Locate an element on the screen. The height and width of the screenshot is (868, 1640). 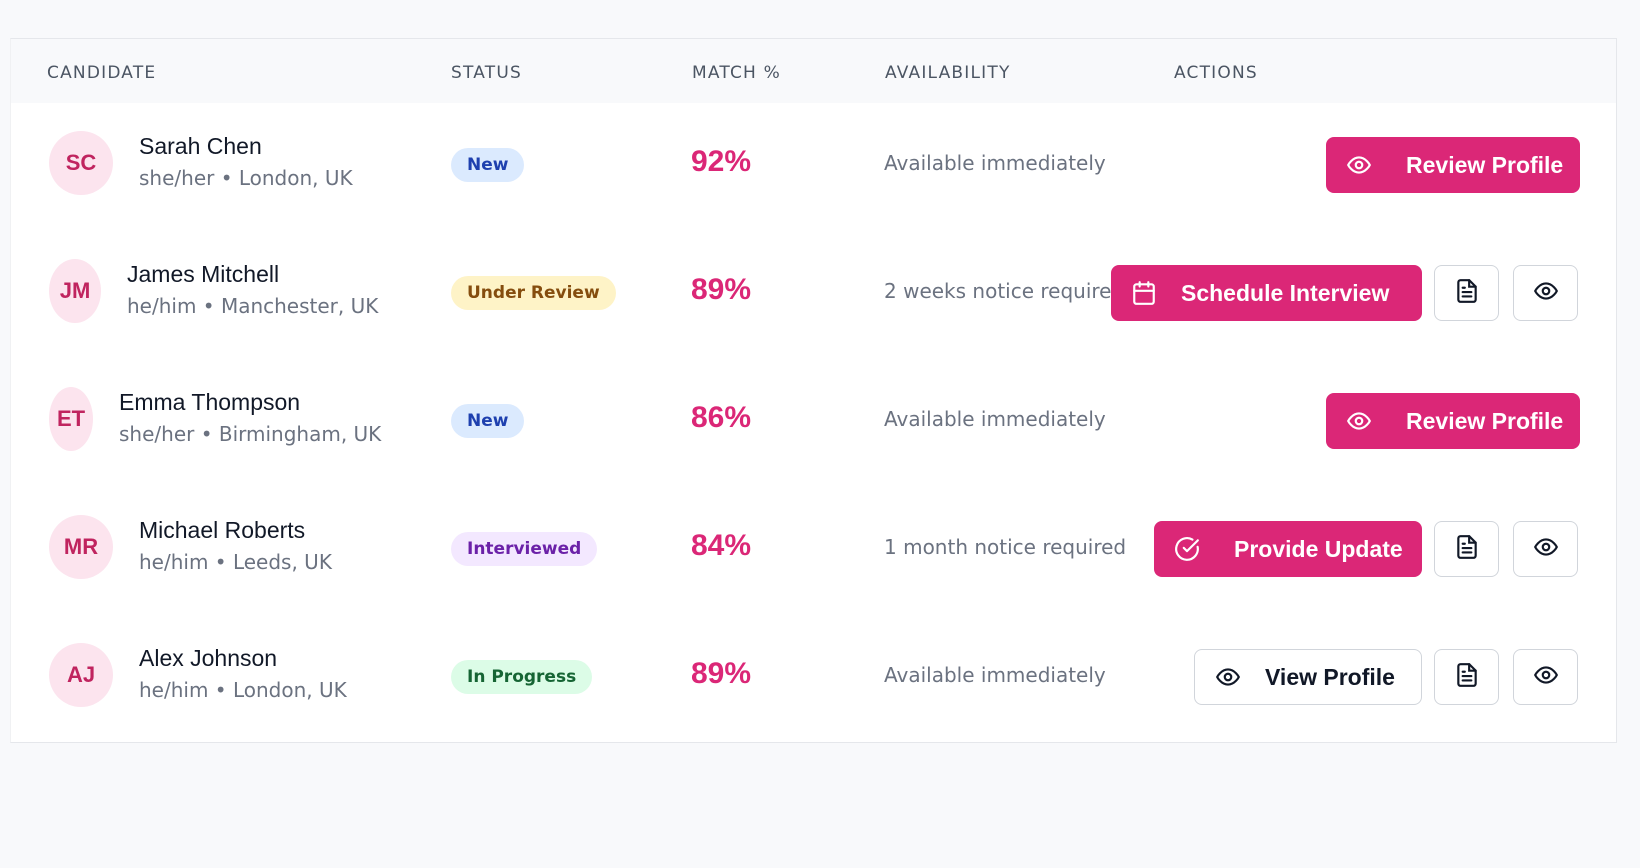
schedule-interview-button: Schedule Interview is located at coordinates (1266, 293).